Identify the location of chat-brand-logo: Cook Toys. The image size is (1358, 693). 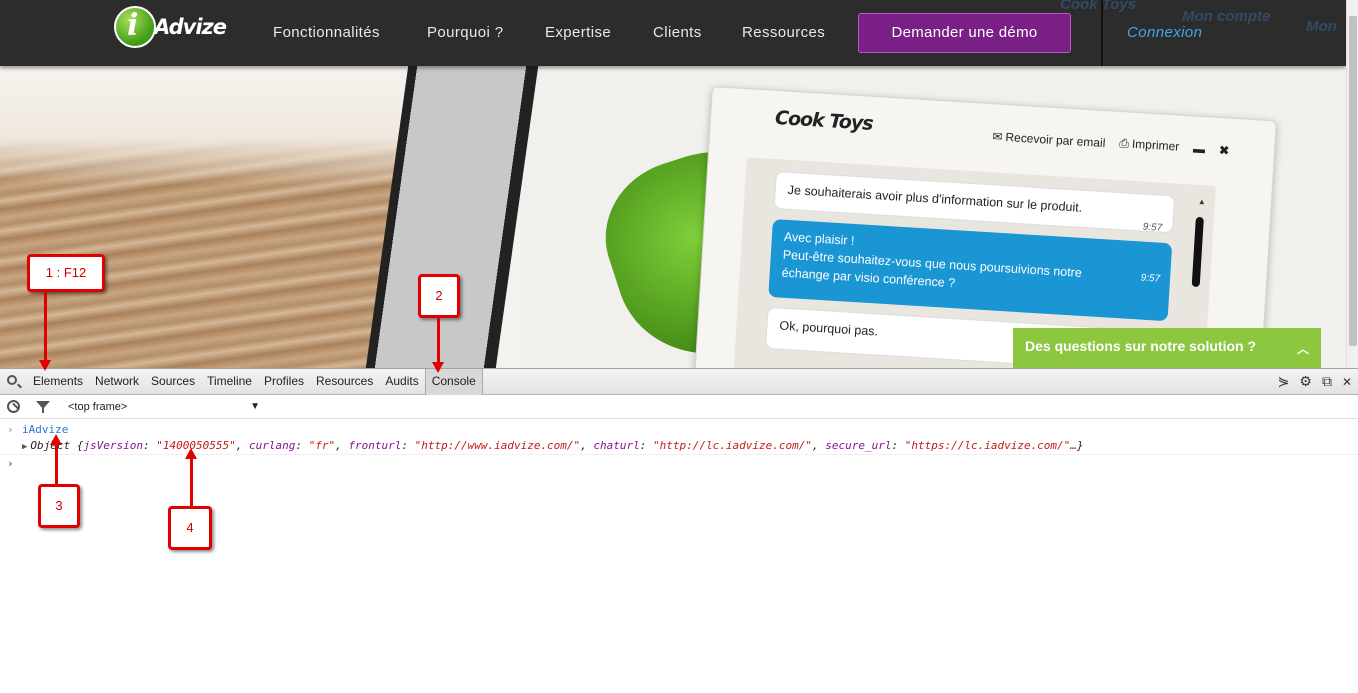
(824, 120).